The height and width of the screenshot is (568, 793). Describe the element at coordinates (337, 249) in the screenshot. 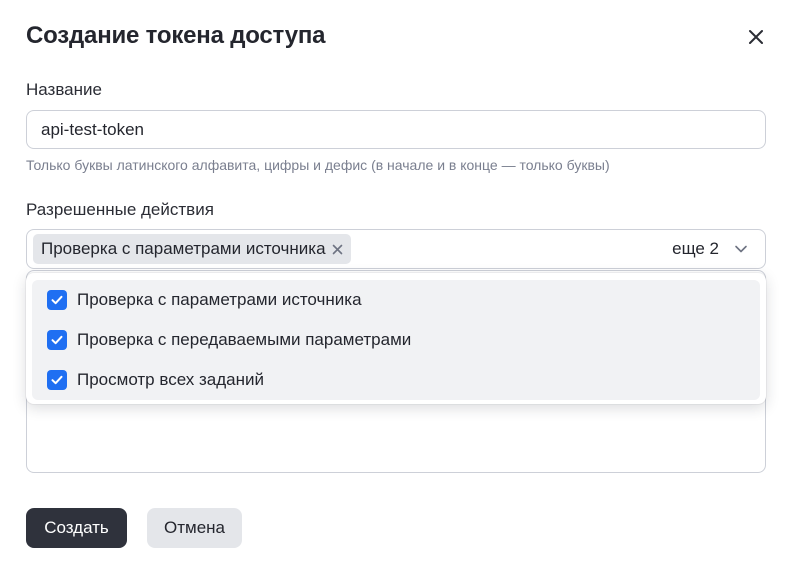

I see `chip-remove-icon` at that location.